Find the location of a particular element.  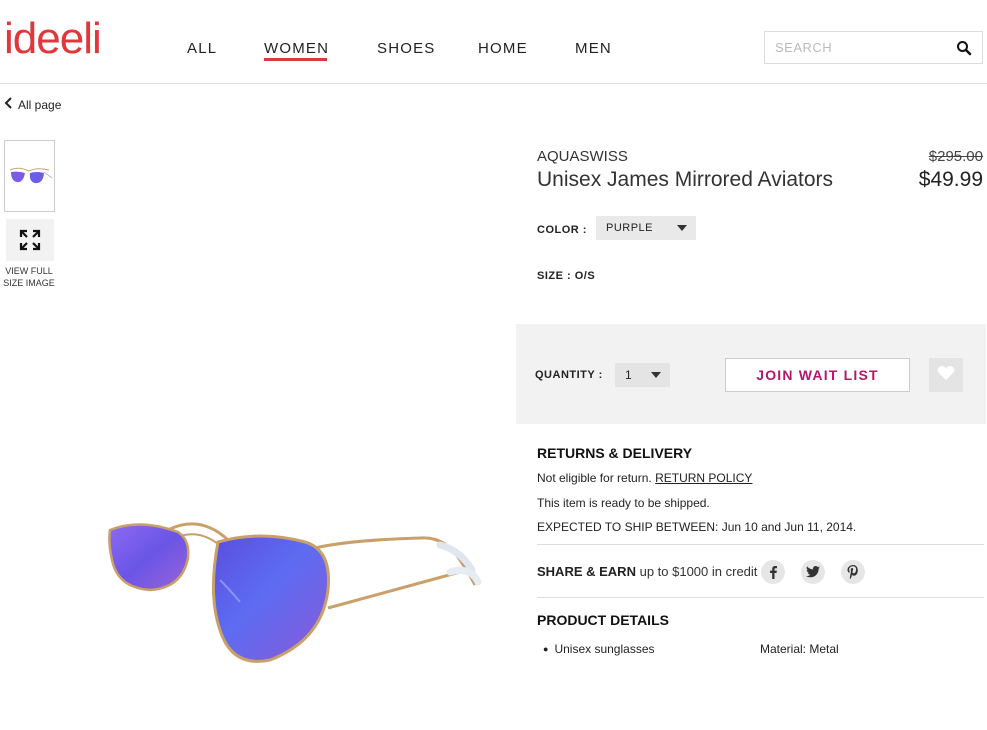

color-select: PURPLE is located at coordinates (646, 228).